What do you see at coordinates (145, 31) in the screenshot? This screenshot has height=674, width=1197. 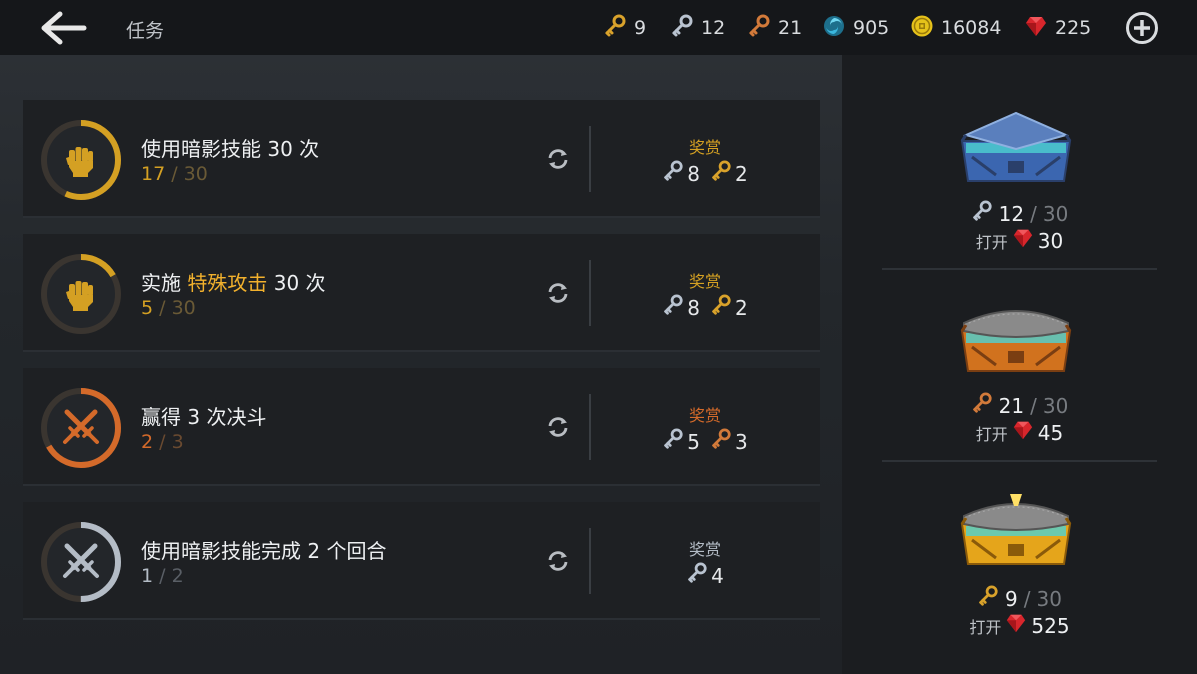 I see `page-title: 任务` at bounding box center [145, 31].